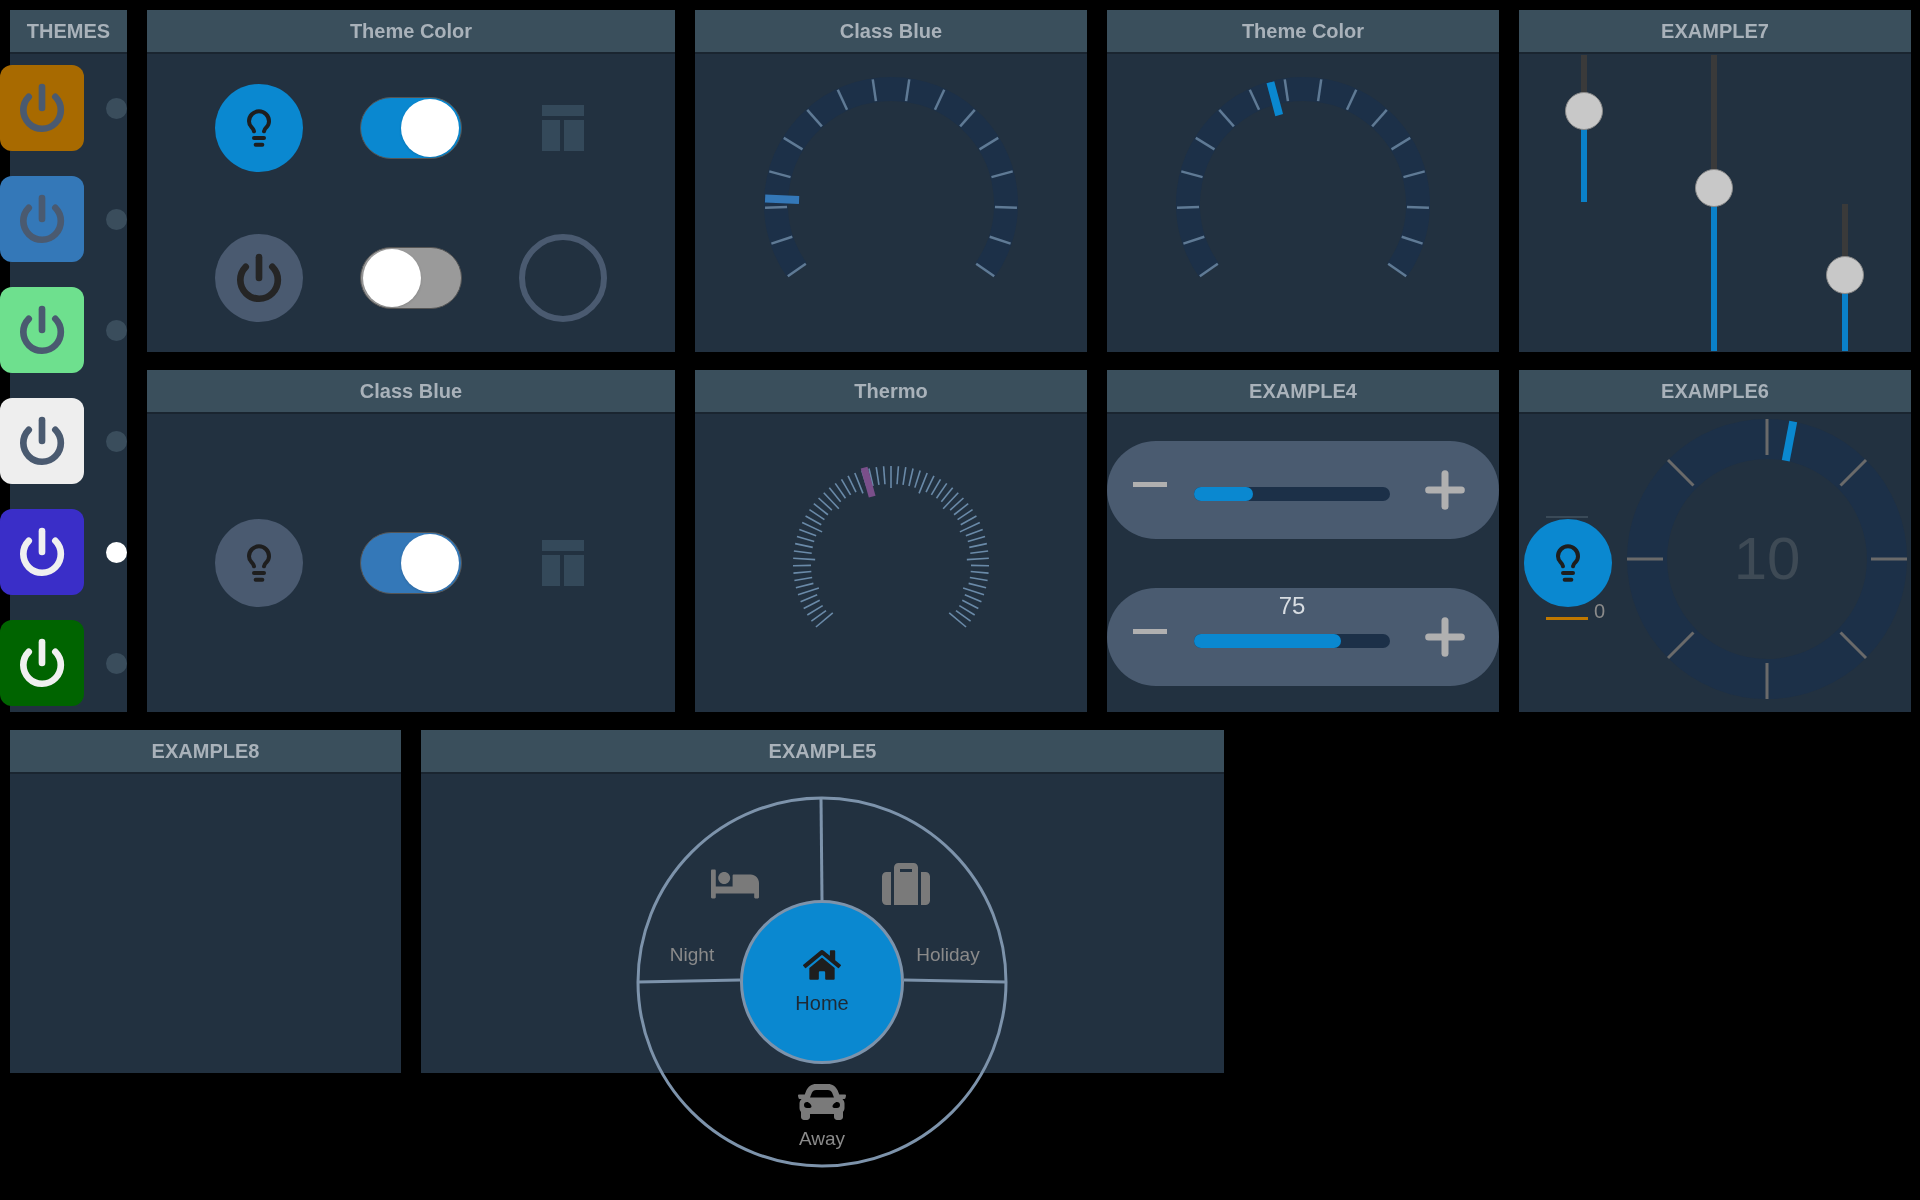  What do you see at coordinates (205, 751) in the screenshot?
I see `panel-title: EXAMPLE8` at bounding box center [205, 751].